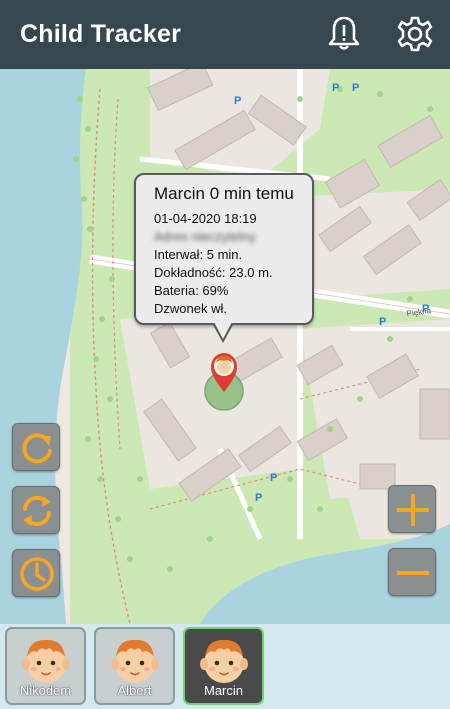 The image size is (450, 709). What do you see at coordinates (223, 330) in the screenshot?
I see `popup-pointer-fill` at bounding box center [223, 330].